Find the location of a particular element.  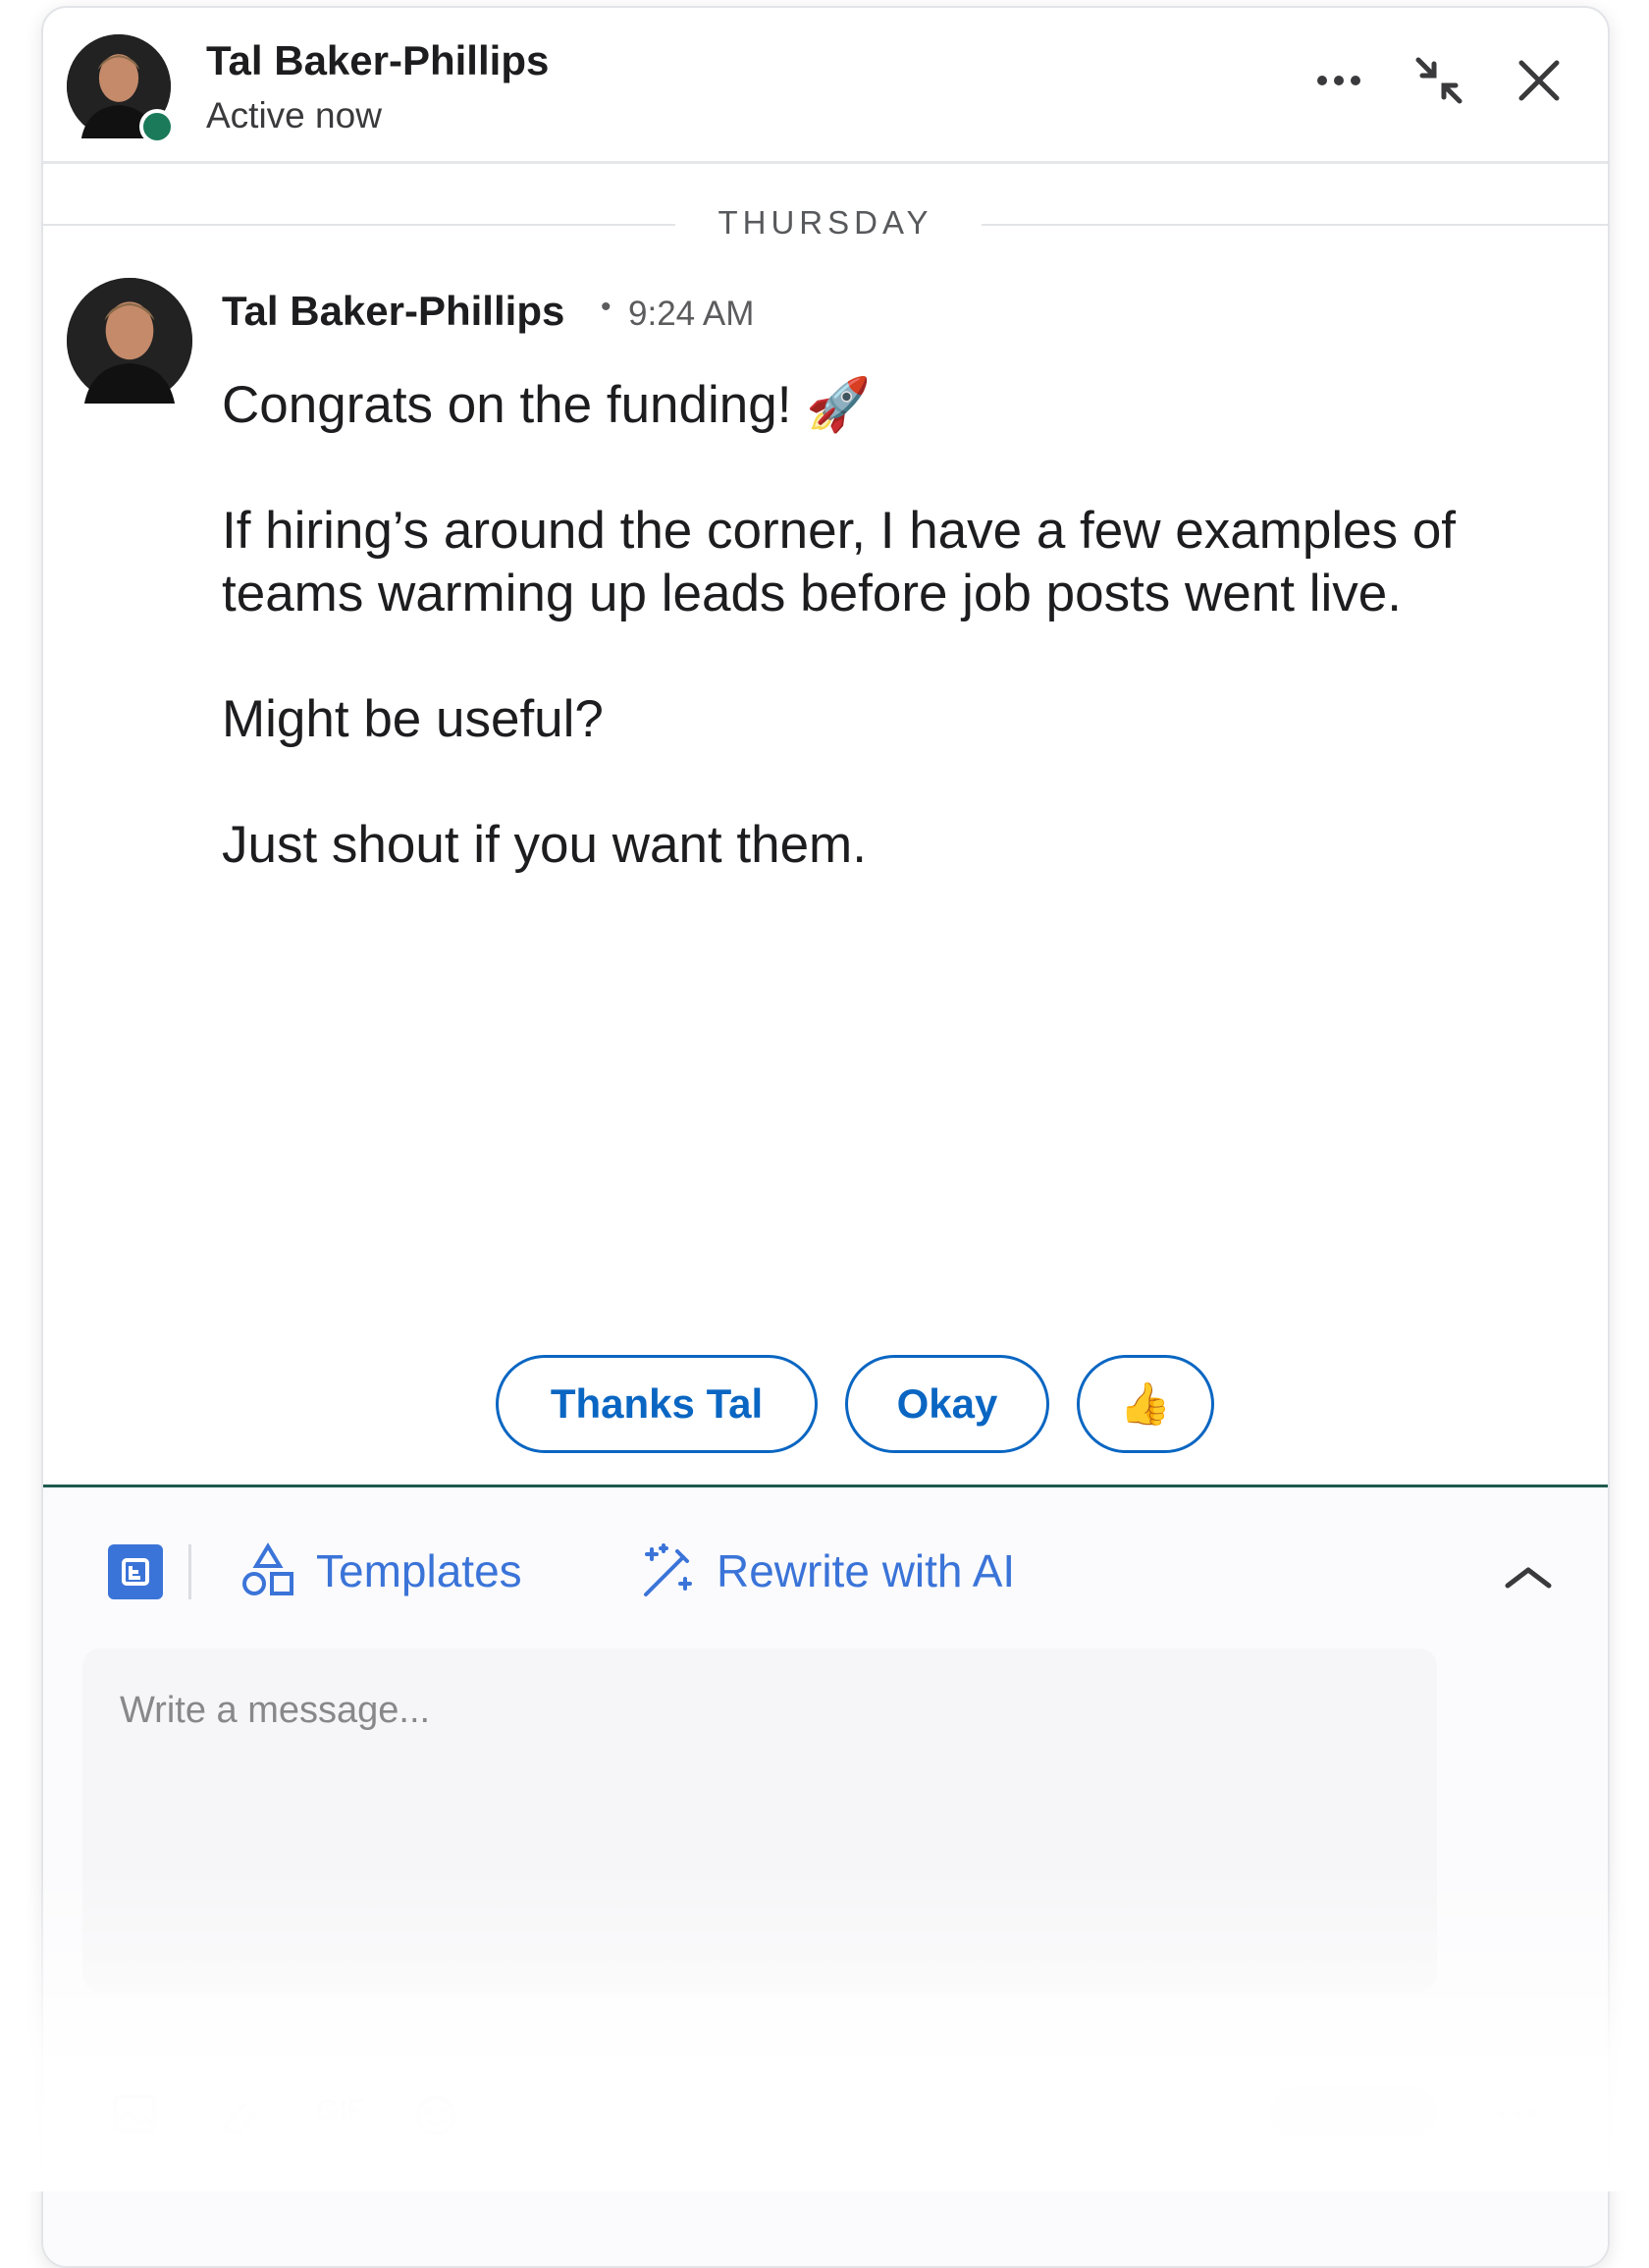

message-paragraph: Congrats on the funding! 🚀 is located at coordinates (547, 405).